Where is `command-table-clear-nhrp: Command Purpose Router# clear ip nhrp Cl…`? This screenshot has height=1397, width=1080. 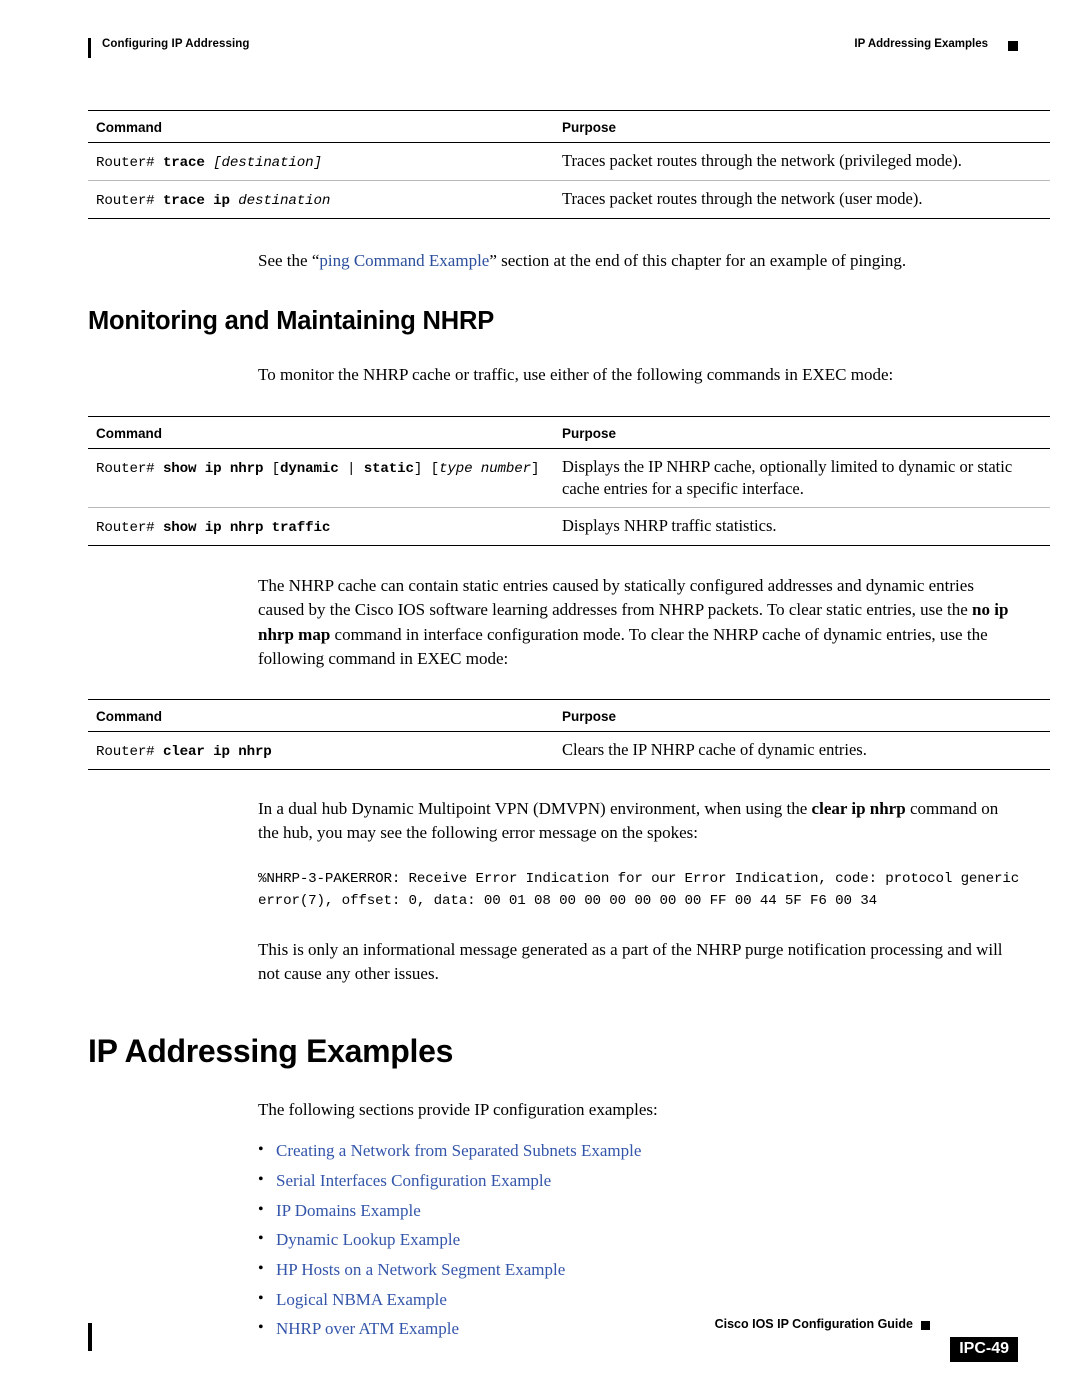
command-table-clear-nhrp: Command Purpose Router# clear ip nhrp Cl… is located at coordinates (569, 734).